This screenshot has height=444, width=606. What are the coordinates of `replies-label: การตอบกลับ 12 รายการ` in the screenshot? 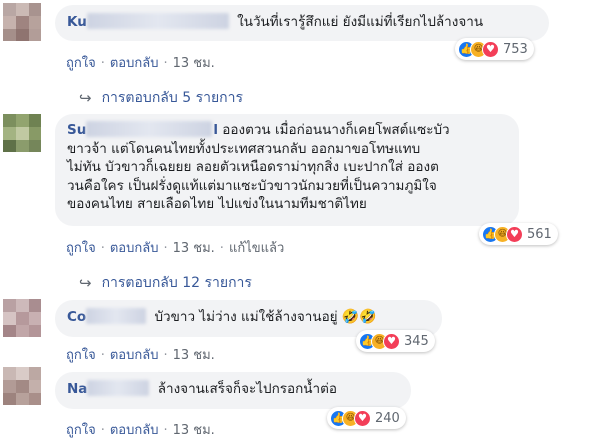 It's located at (176, 283).